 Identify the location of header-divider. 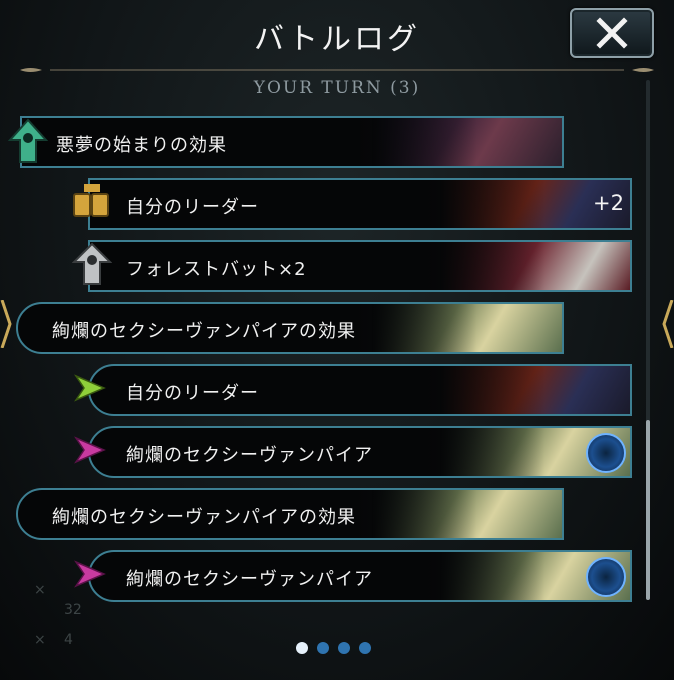
(337, 70).